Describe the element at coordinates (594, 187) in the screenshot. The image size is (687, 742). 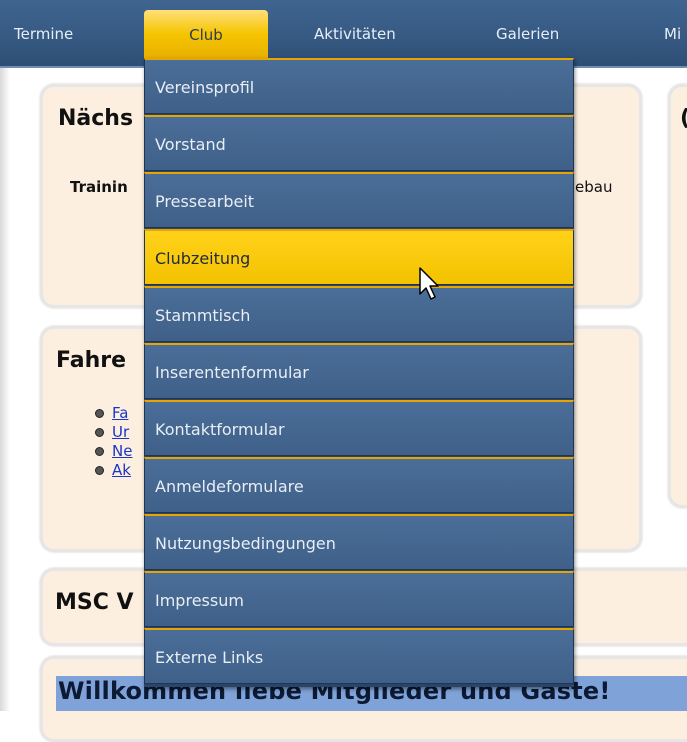
I see `next-events-detail-text: ebau` at that location.